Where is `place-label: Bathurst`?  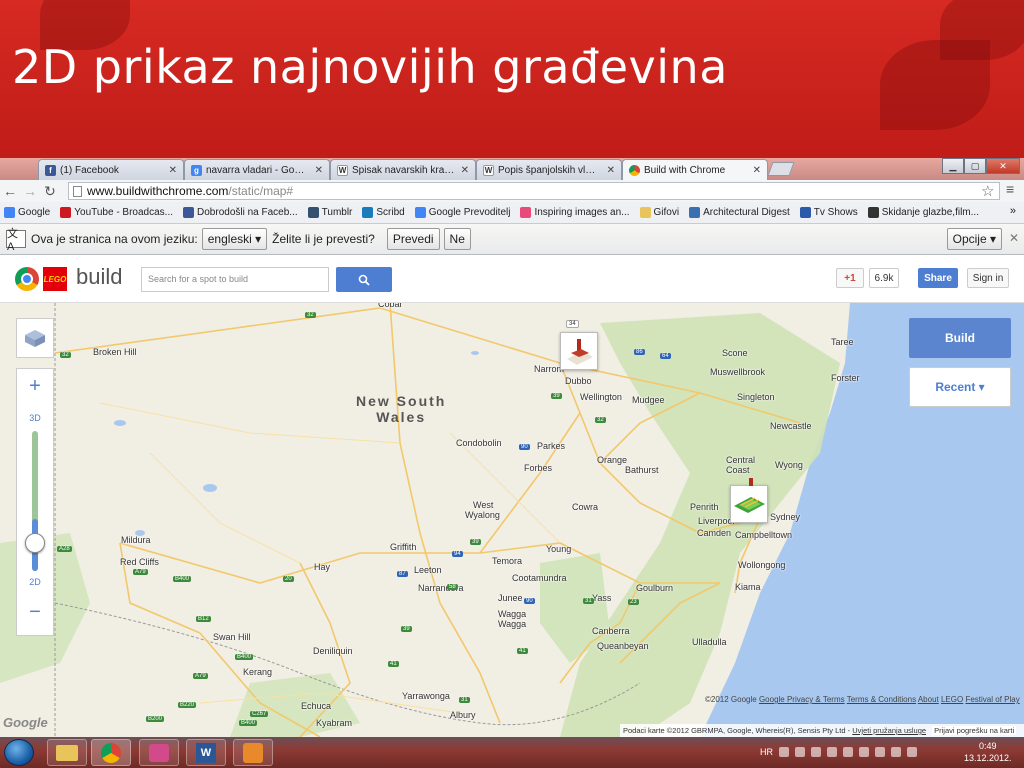
place-label: Bathurst is located at coordinates (642, 470).